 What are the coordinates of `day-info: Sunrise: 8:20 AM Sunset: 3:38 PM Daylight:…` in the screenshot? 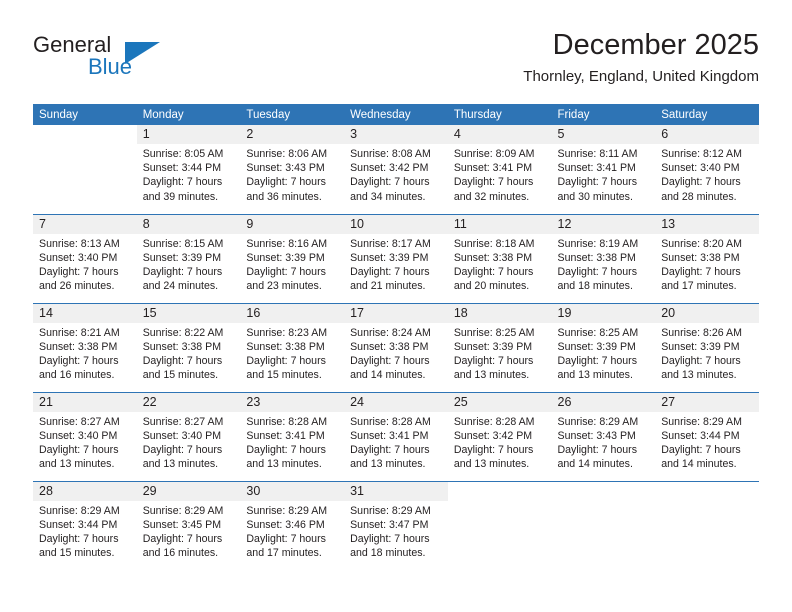 It's located at (707, 264).